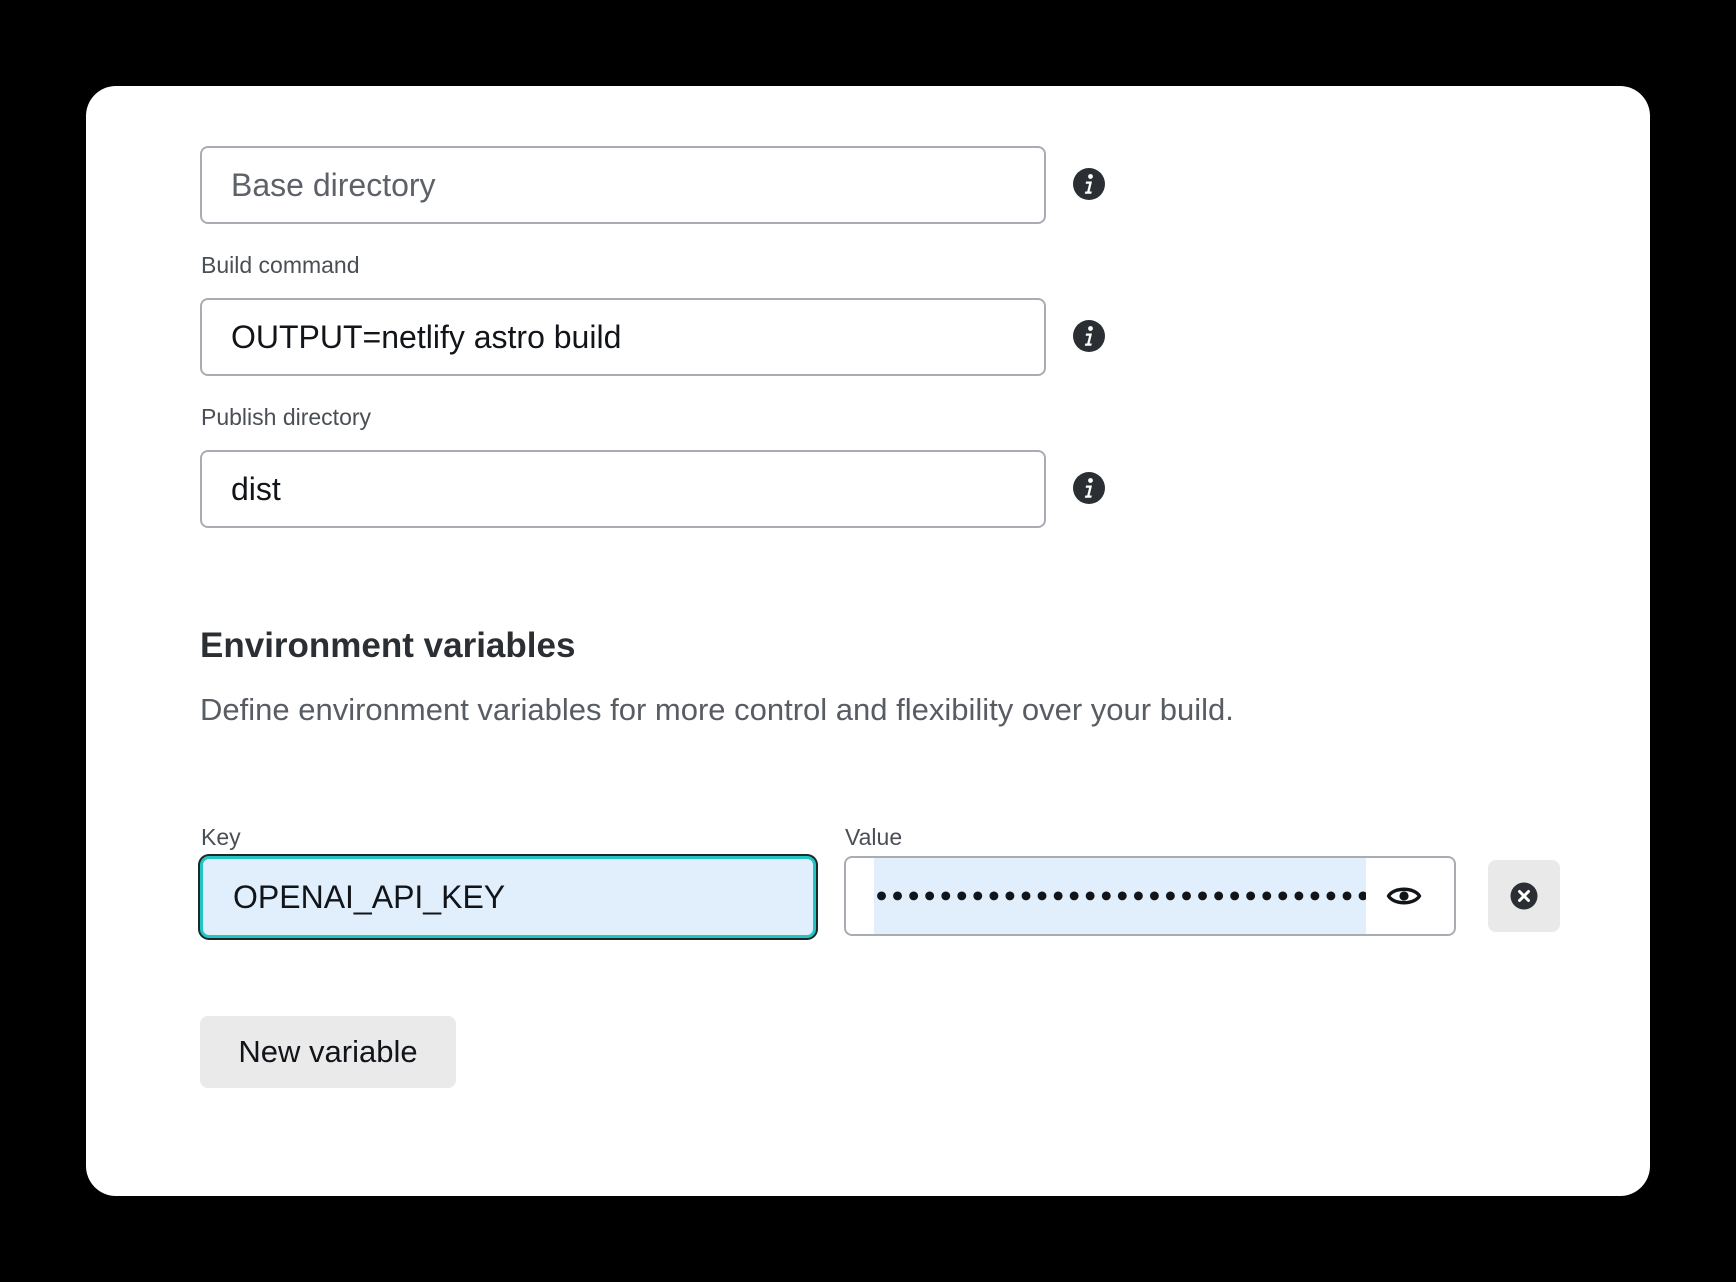  I want to click on build-command-info-icon, so click(1089, 336).